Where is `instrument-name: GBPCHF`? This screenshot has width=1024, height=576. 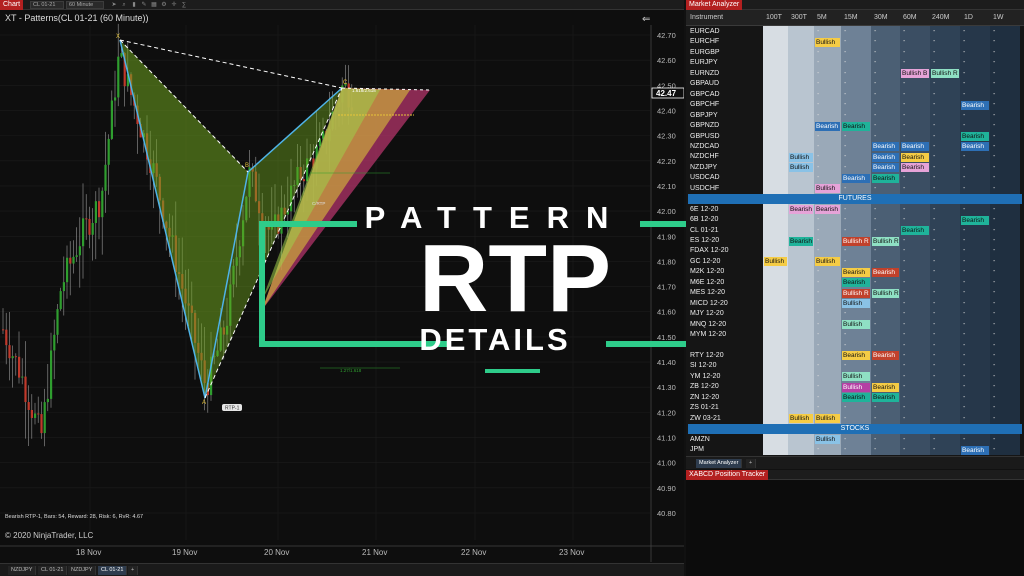
instrument-name: GBPCHF is located at coordinates (704, 105).